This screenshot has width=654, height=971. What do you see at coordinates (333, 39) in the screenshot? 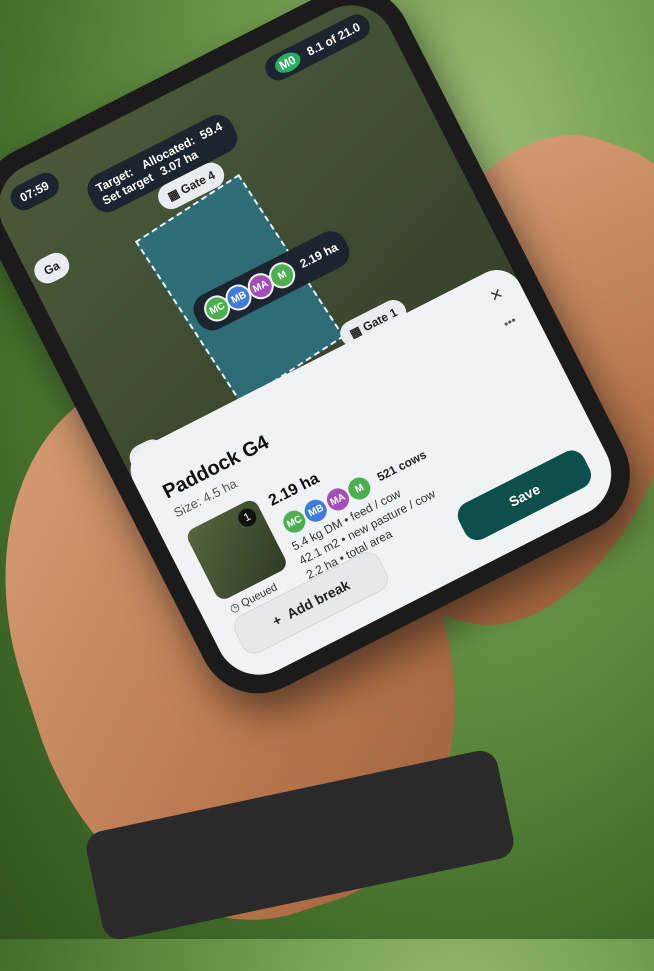
I see `counter-text: 8.1 of 21.0` at bounding box center [333, 39].